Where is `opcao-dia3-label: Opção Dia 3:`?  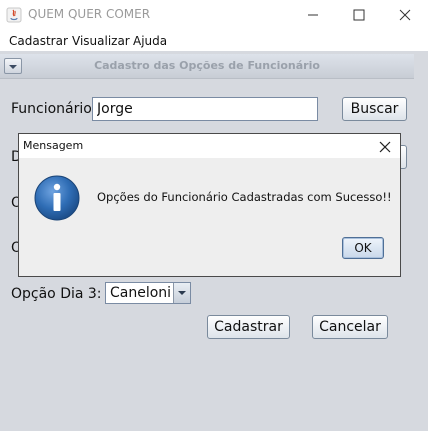 opcao-dia3-label: Opção Dia 3: is located at coordinates (56, 294).